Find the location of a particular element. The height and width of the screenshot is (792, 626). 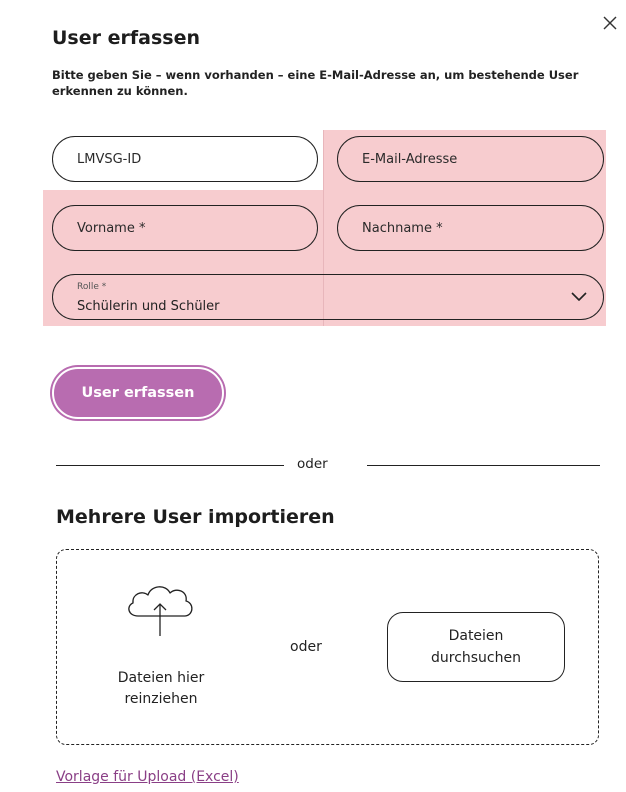

lastname-input: Nachname * is located at coordinates (470, 228).